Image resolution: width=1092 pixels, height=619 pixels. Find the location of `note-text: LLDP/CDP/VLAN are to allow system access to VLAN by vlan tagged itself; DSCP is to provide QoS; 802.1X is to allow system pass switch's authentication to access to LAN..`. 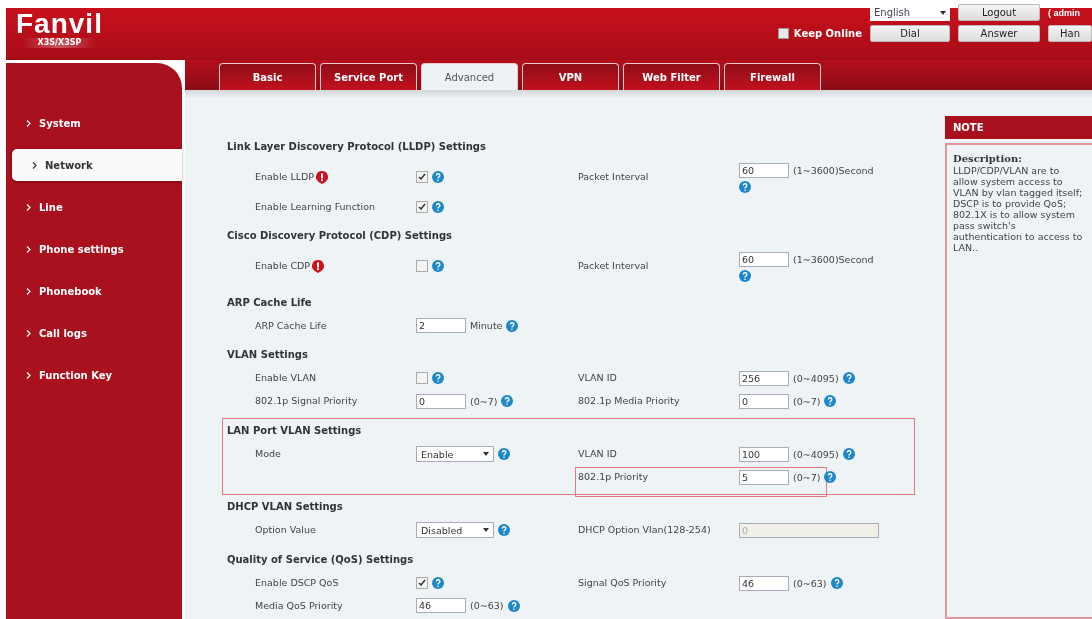

note-text: LLDP/CDP/VLAN are to allow system access to VLAN by vlan tagged itself; DSCP is to provide QoS; 802.1X is to allow system pass switch's authentication to access to LAN.. is located at coordinates (1018, 209).